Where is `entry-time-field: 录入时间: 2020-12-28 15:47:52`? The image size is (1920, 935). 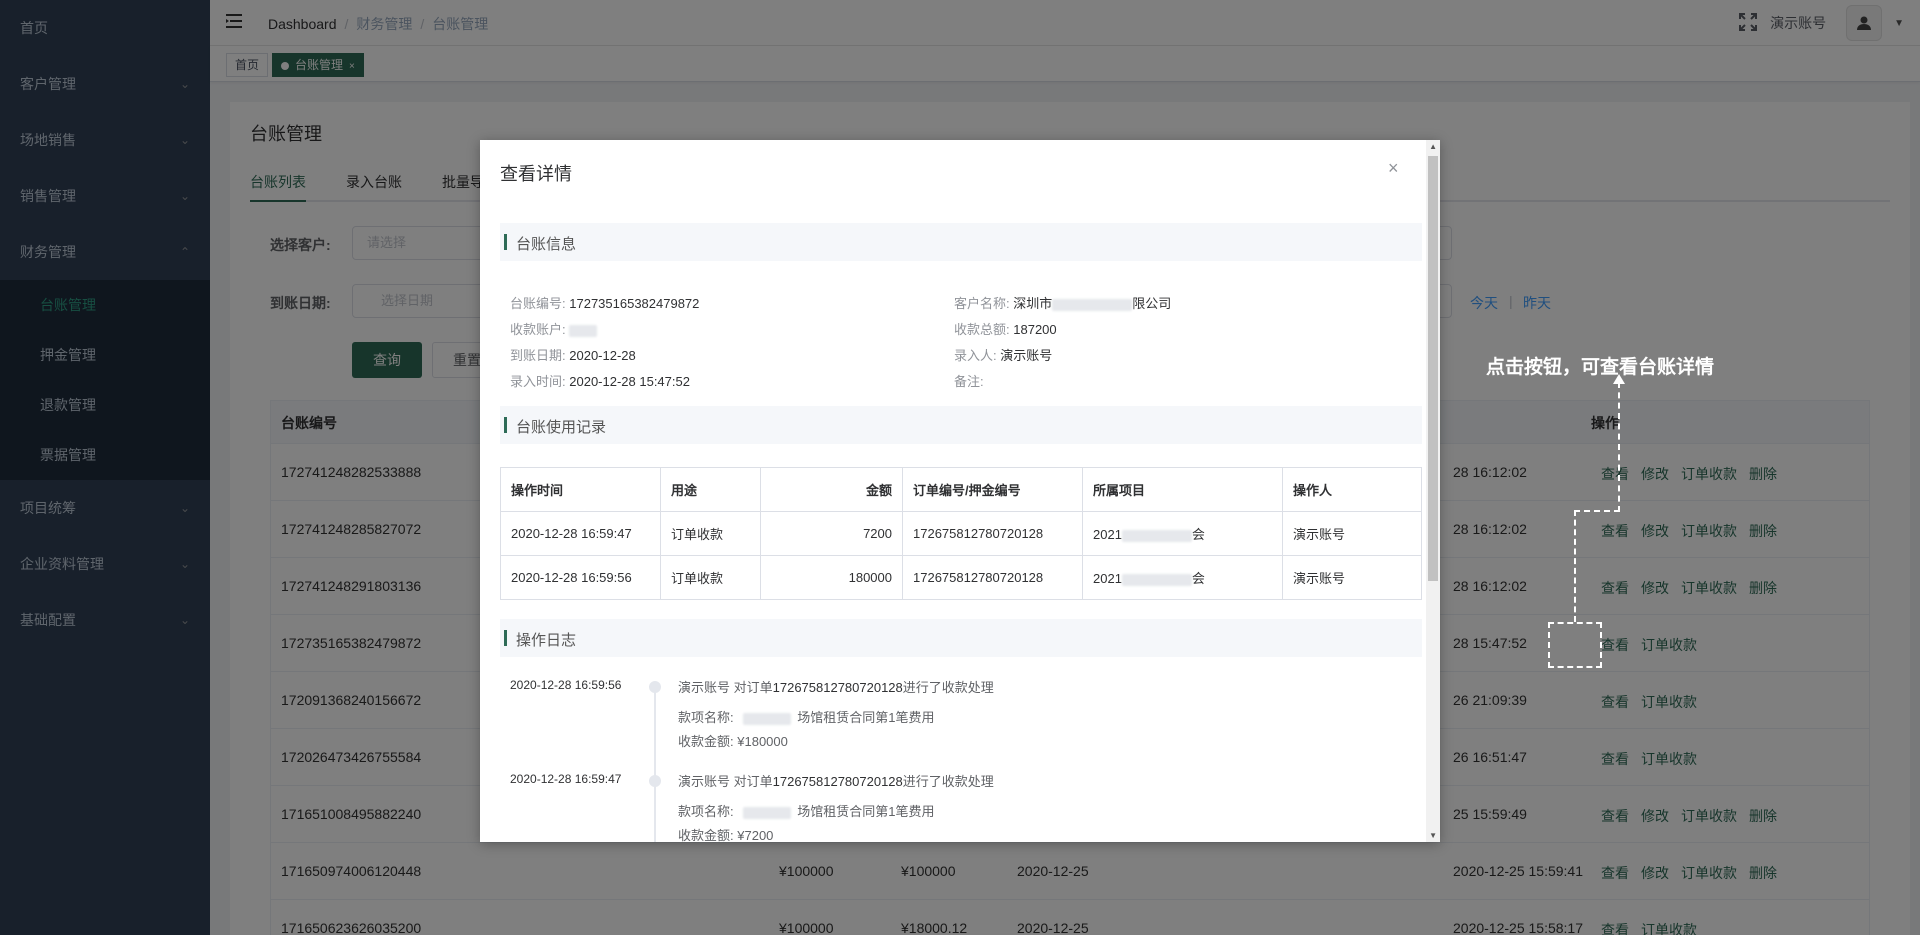
entry-time-field: 录入时间: 2020-12-28 15:47:52 is located at coordinates (600, 380).